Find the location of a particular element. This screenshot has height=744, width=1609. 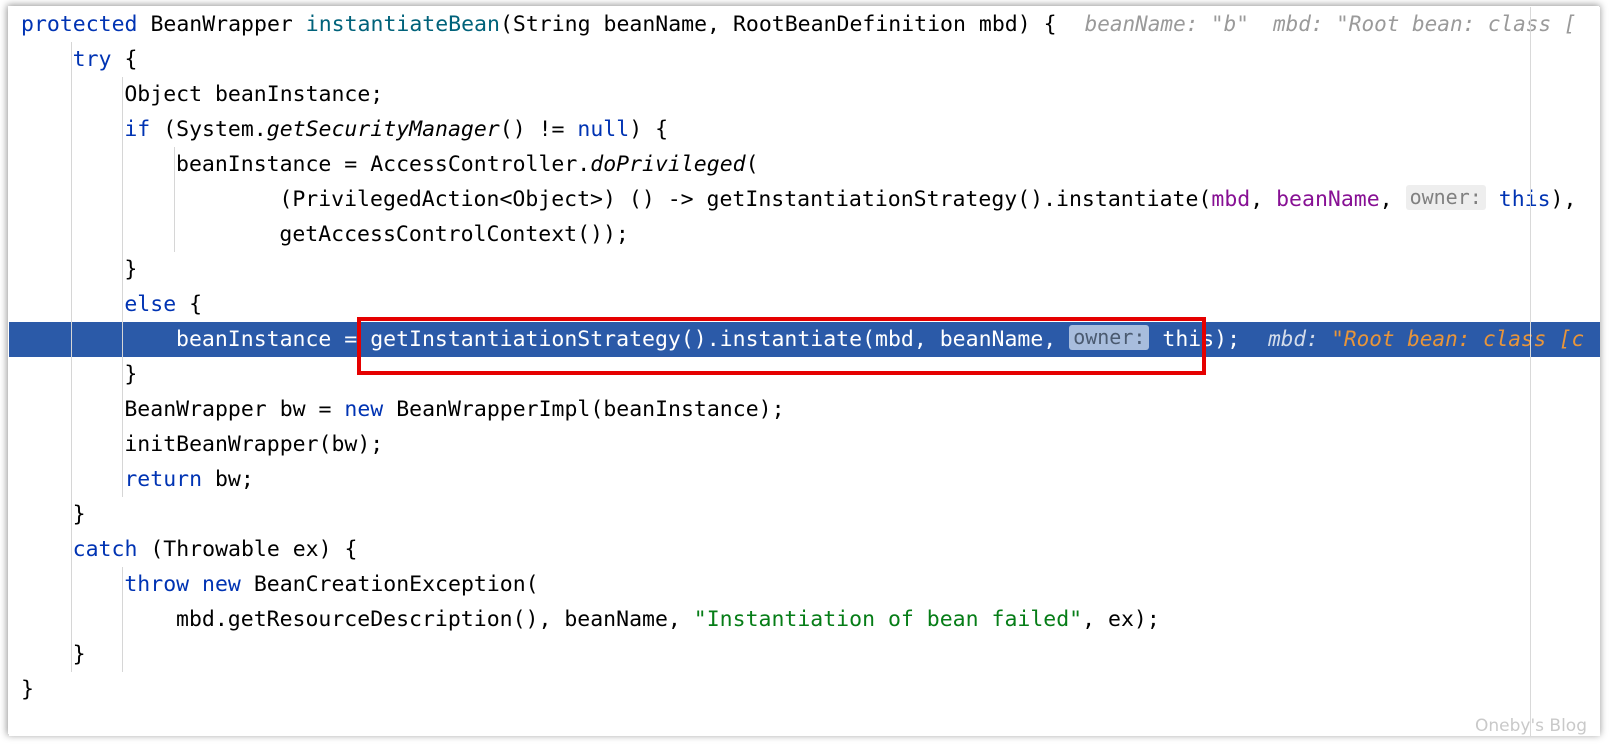

code-token: BeanCreationException( is located at coordinates (389, 584).